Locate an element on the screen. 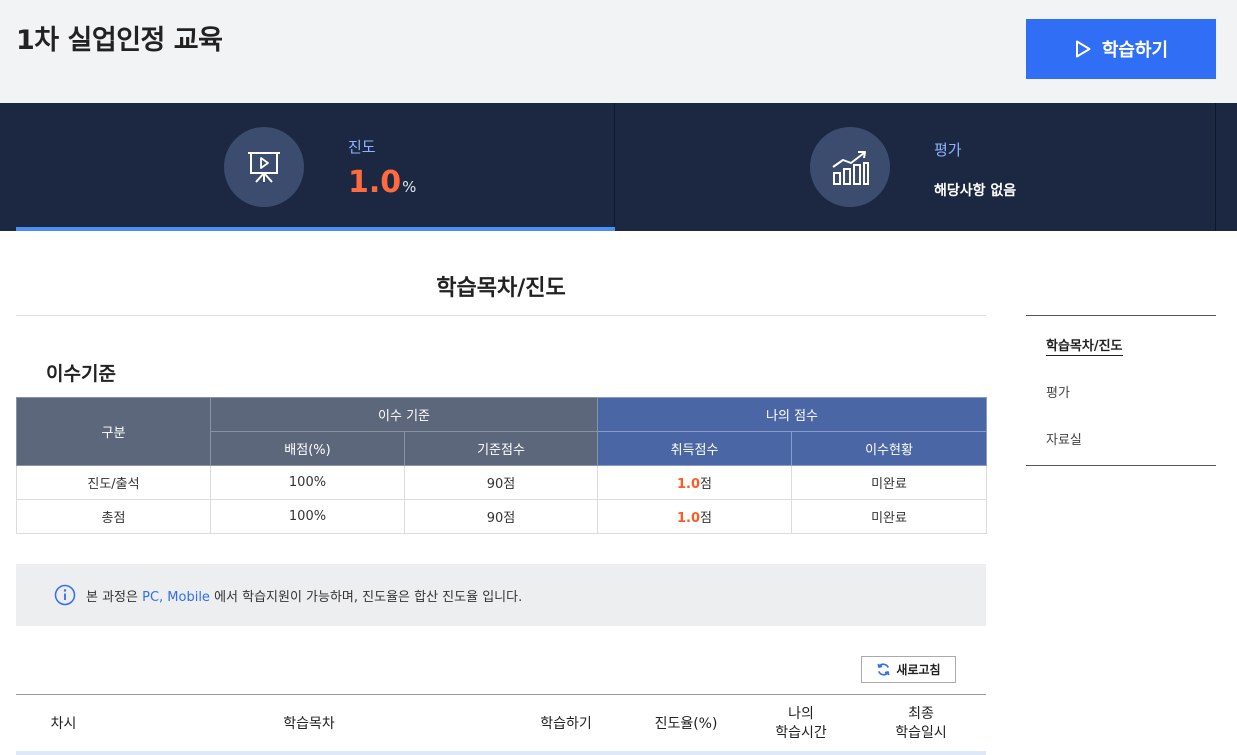 Image resolution: width=1237 pixels, height=755 pixels. lesson-list-divider is located at coordinates (501, 753).